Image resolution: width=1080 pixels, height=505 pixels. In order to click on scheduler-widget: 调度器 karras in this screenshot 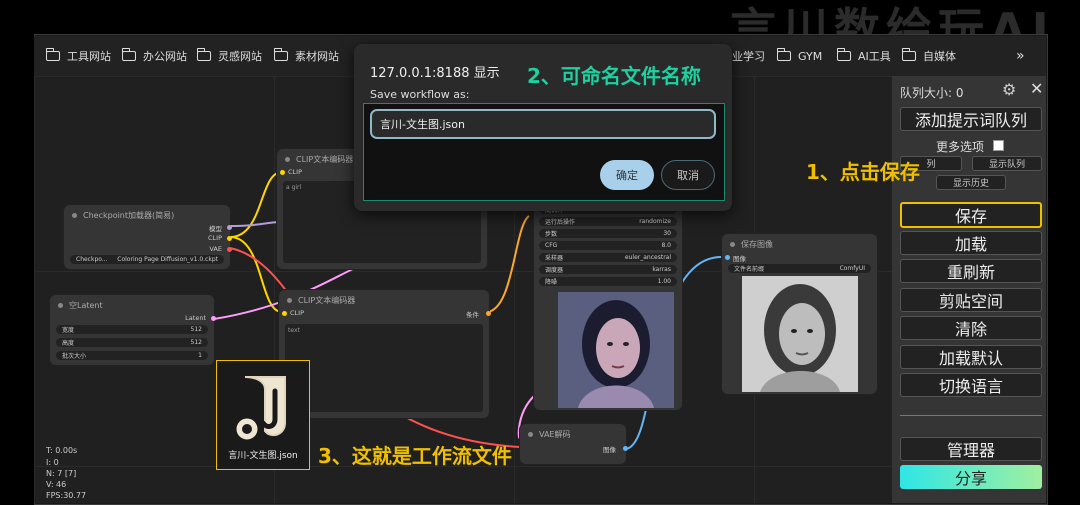, I will do `click(608, 269)`.